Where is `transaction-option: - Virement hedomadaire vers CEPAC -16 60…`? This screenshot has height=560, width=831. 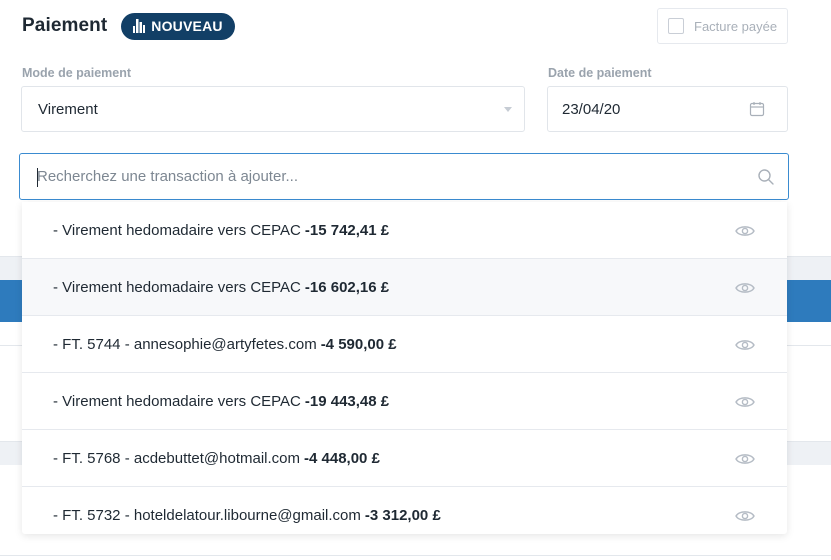 transaction-option: - Virement hedomadaire vers CEPAC -16 60… is located at coordinates (404, 287).